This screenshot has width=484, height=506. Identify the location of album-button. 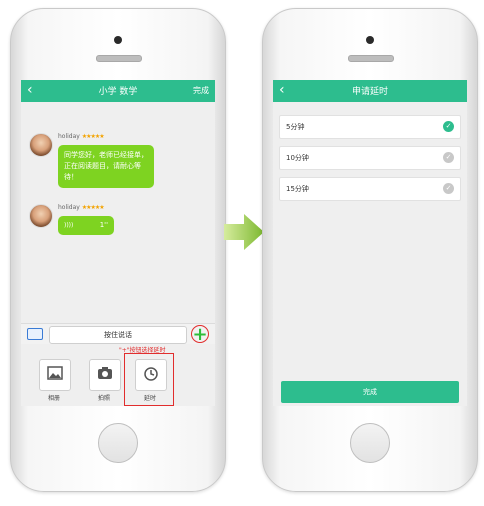
(55, 375).